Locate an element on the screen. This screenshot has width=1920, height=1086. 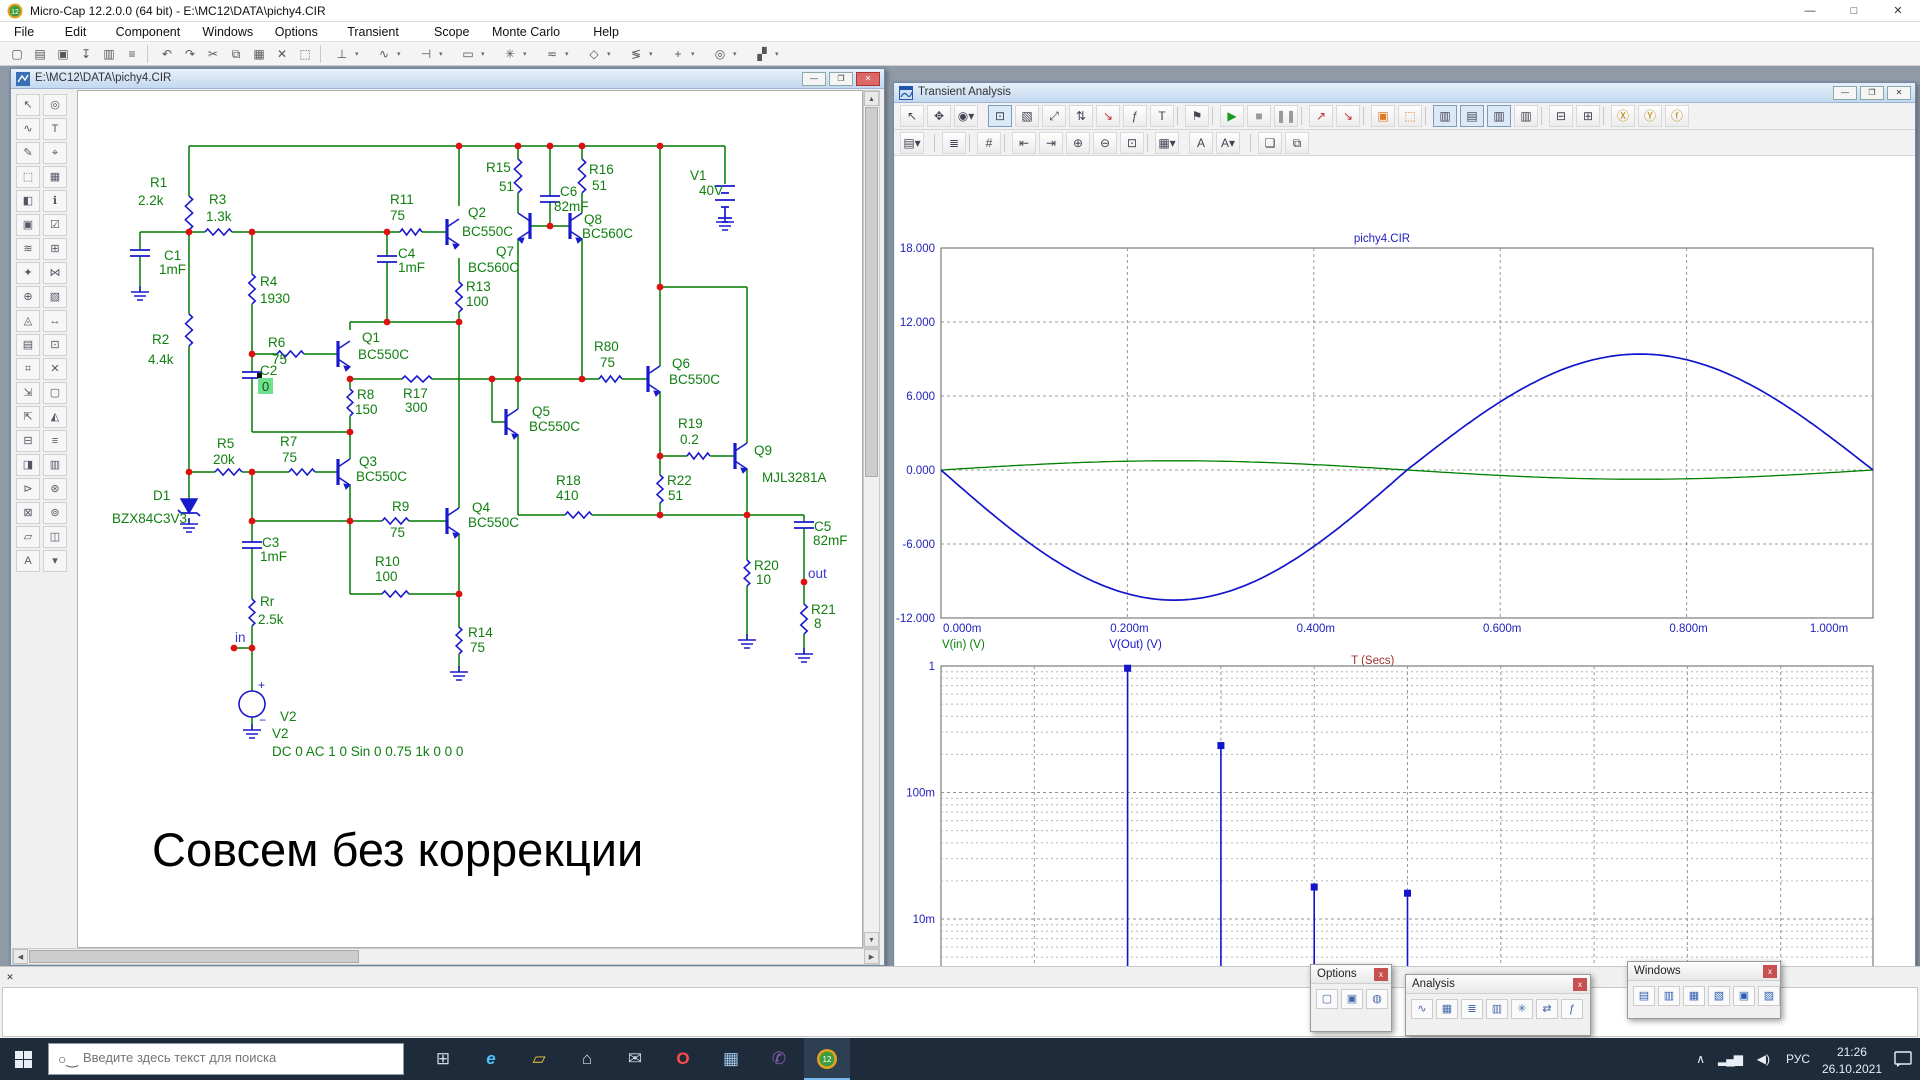
schematic-tool-22: ⌗ is located at coordinates (28, 369).